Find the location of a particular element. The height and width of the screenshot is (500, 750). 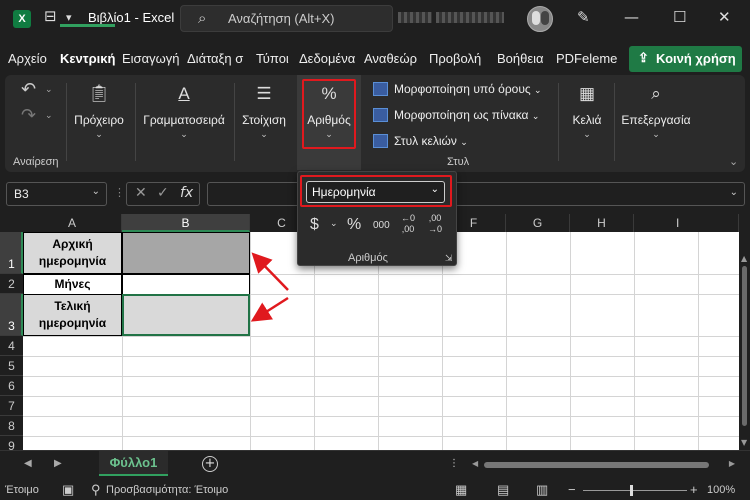

scroll-right-icon: ▶ is located at coordinates (732, 463).